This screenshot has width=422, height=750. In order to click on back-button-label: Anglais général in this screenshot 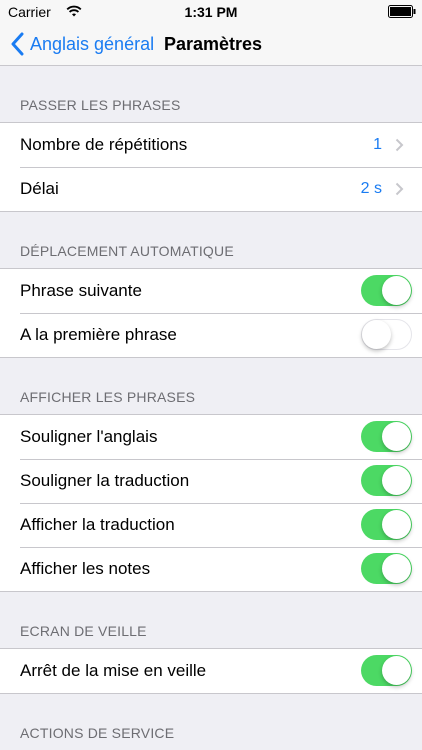, I will do `click(92, 43)`.